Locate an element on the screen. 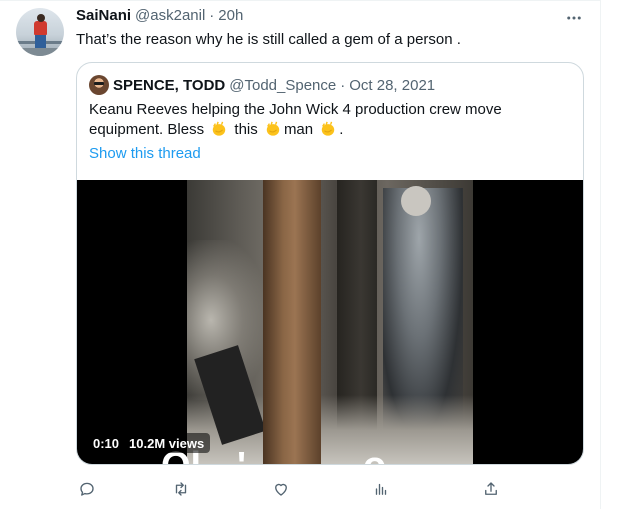 This screenshot has height=509, width=634. share-button is located at coordinates (491, 489).